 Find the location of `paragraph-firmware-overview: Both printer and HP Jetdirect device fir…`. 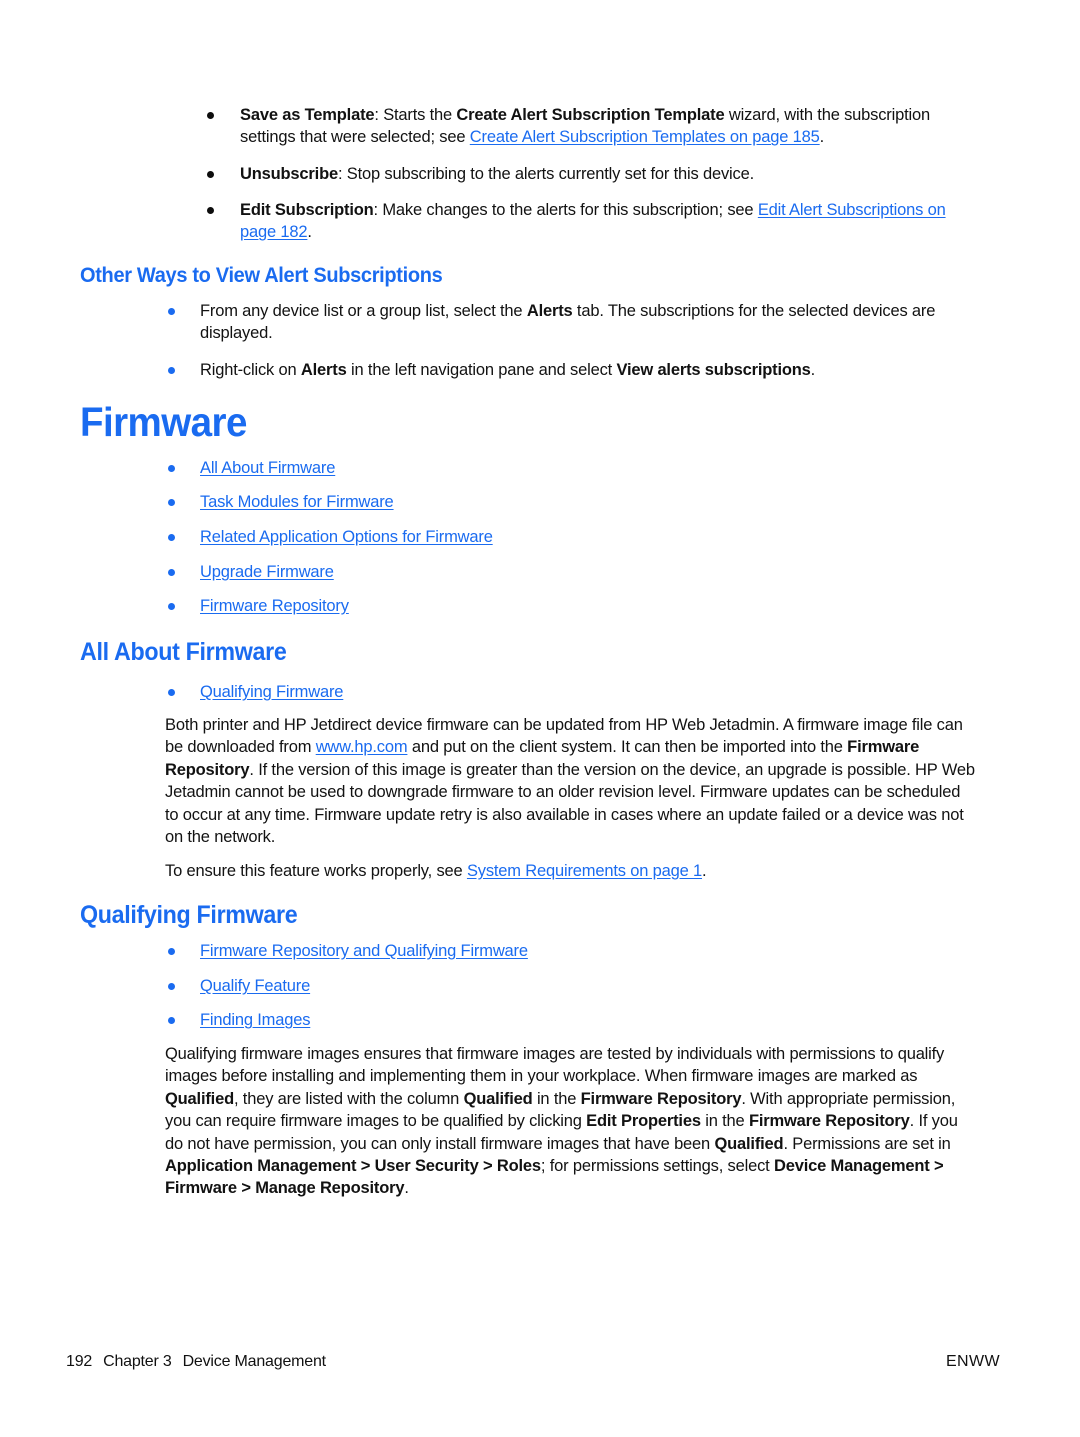

paragraph-firmware-overview: Both printer and HP Jetdirect device fir… is located at coordinates (570, 781).